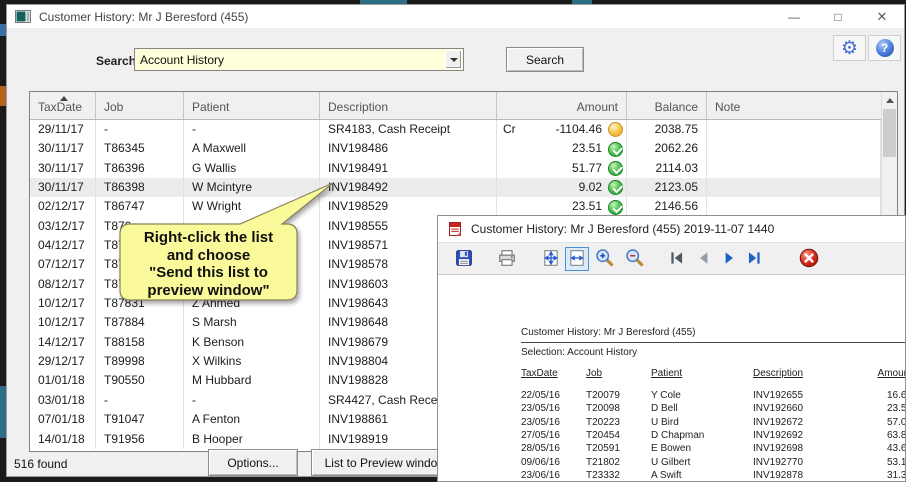  Describe the element at coordinates (63, 400) in the screenshot. I see `cell-taxdate: 03/01/18` at that location.